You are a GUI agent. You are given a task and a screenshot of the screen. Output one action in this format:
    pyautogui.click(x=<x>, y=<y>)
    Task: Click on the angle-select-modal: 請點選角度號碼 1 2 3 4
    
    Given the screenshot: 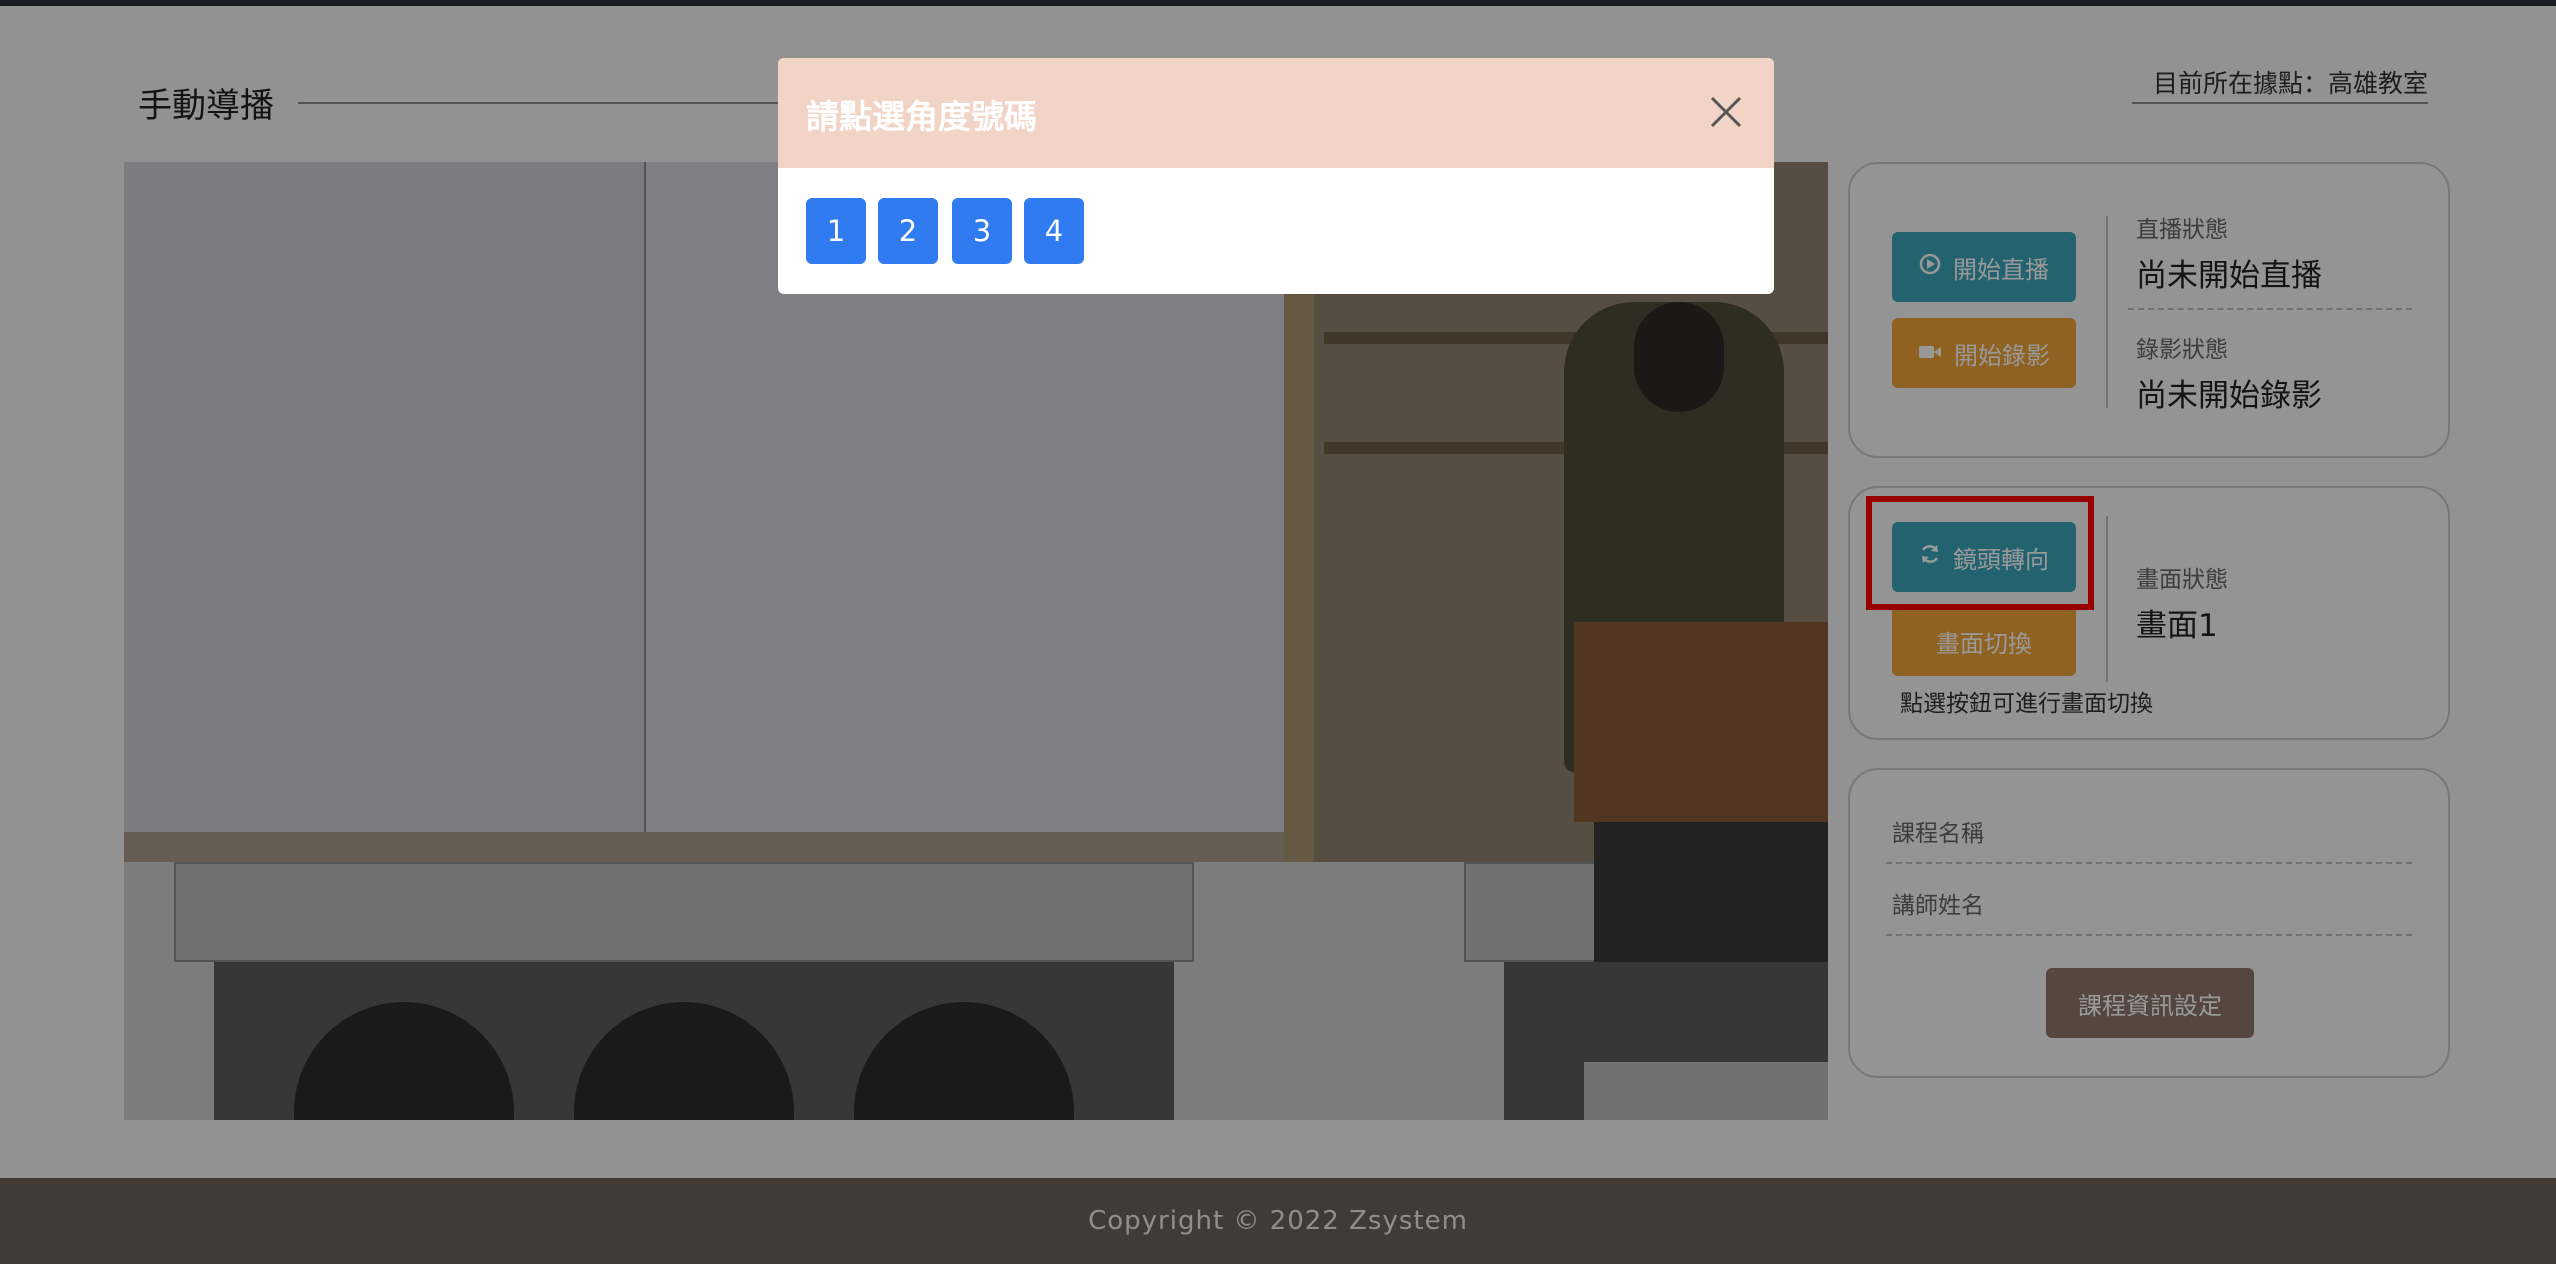 What is the action you would take?
    pyautogui.click(x=1276, y=176)
    